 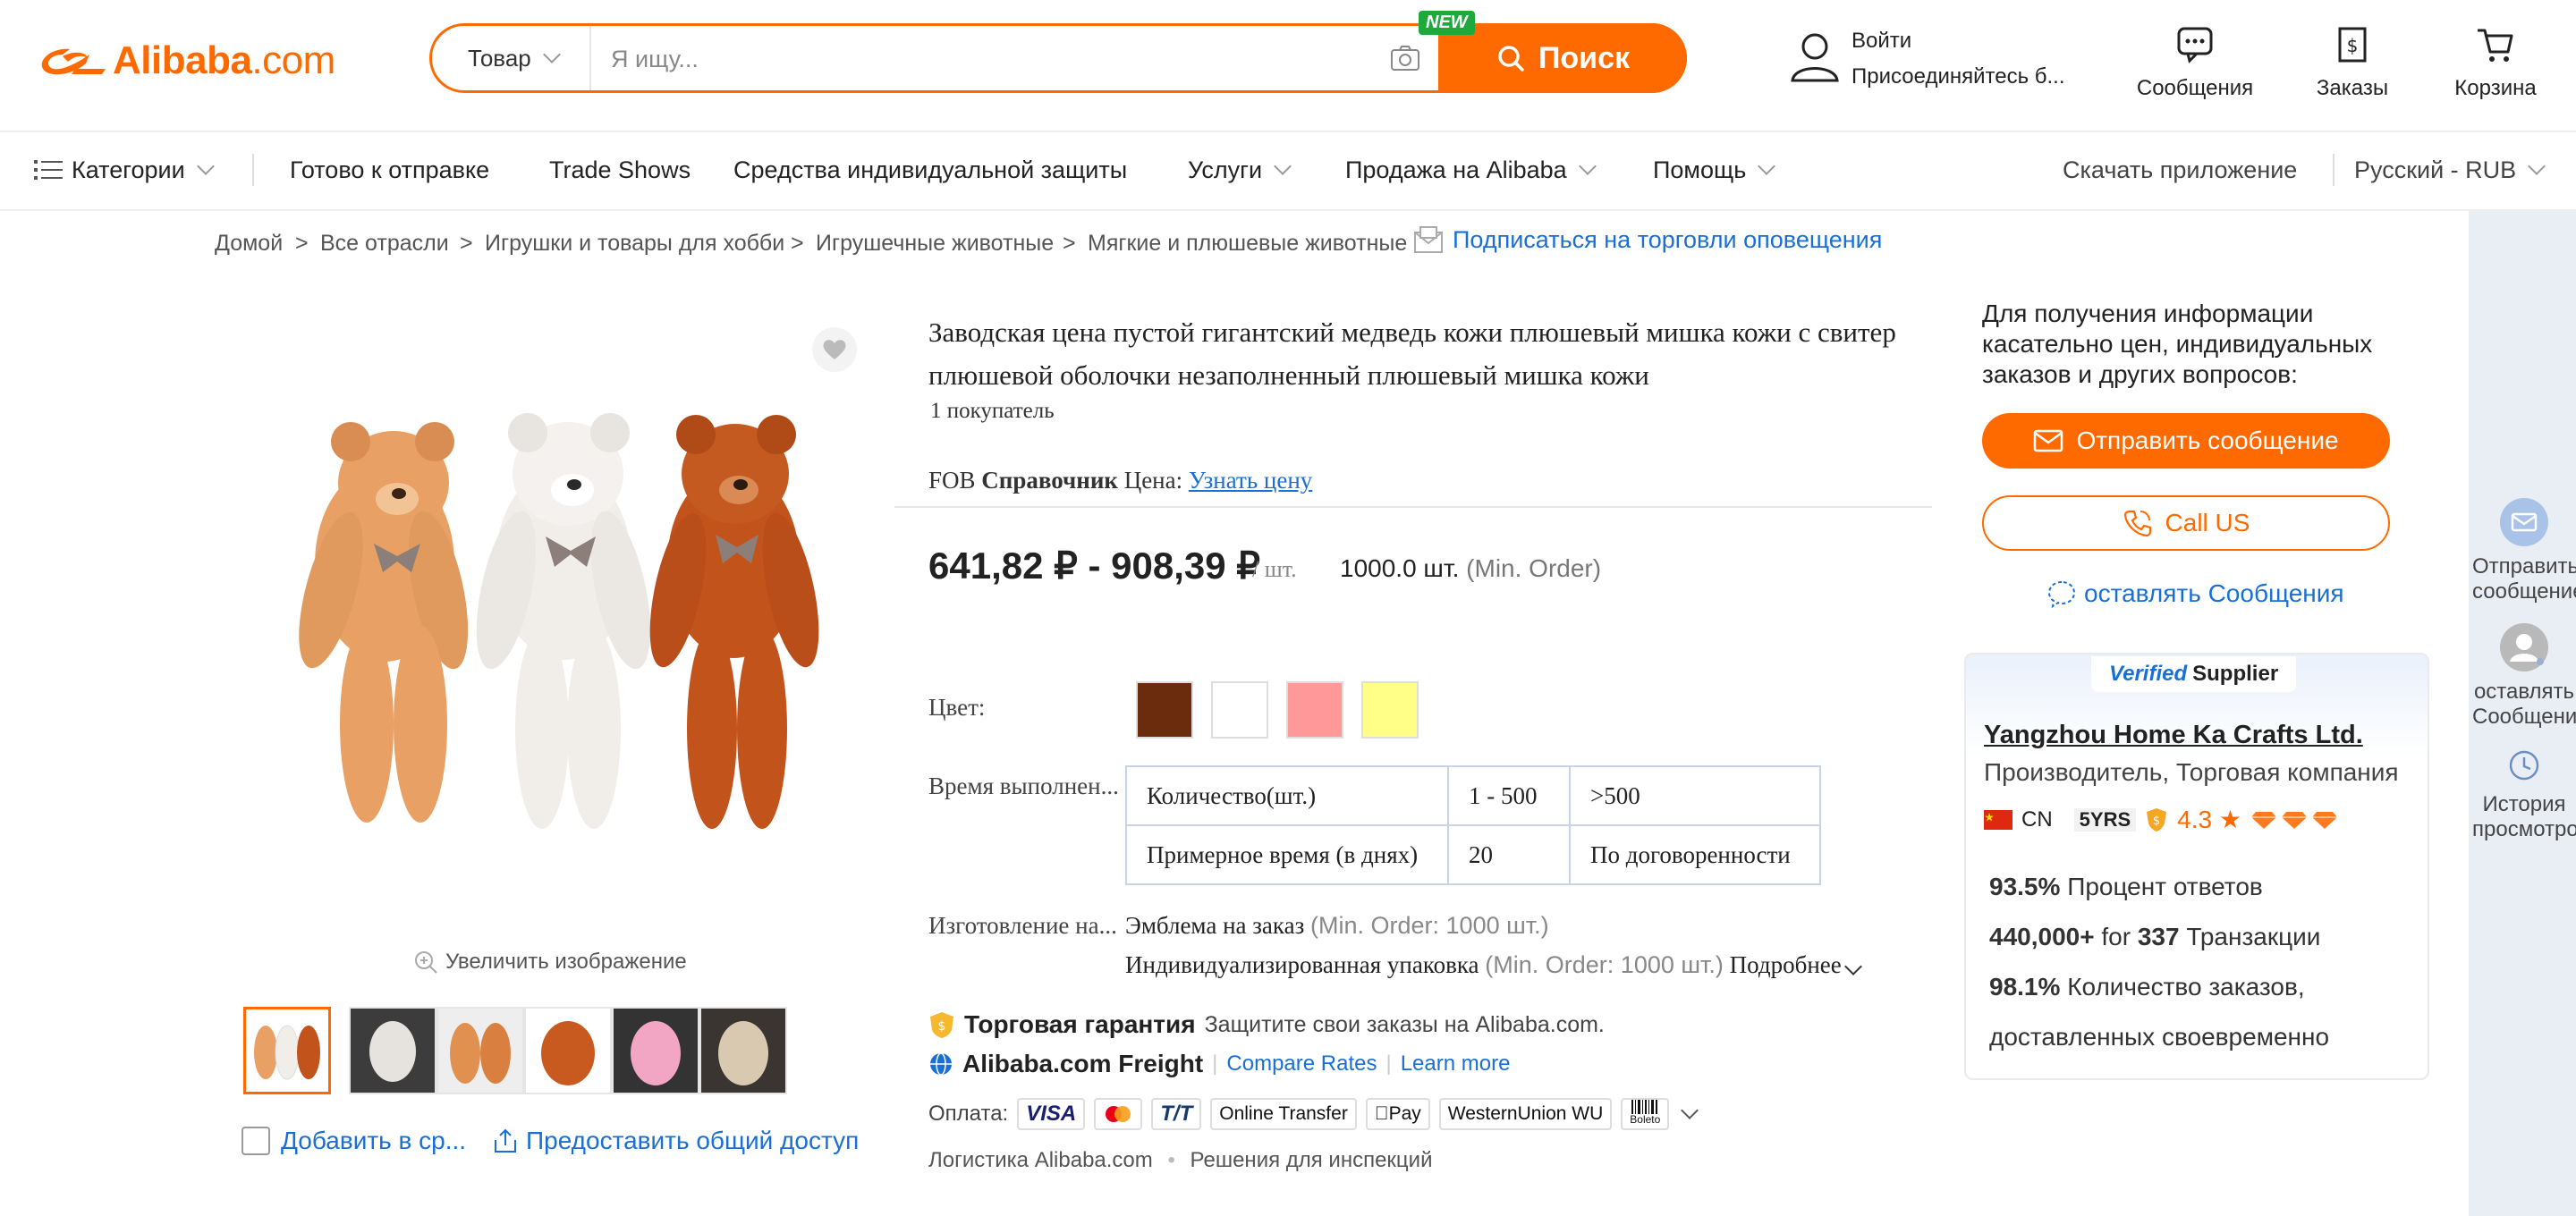 What do you see at coordinates (384, 244) in the screenshot?
I see `breadcrumb-all-industries: Все отрасли` at bounding box center [384, 244].